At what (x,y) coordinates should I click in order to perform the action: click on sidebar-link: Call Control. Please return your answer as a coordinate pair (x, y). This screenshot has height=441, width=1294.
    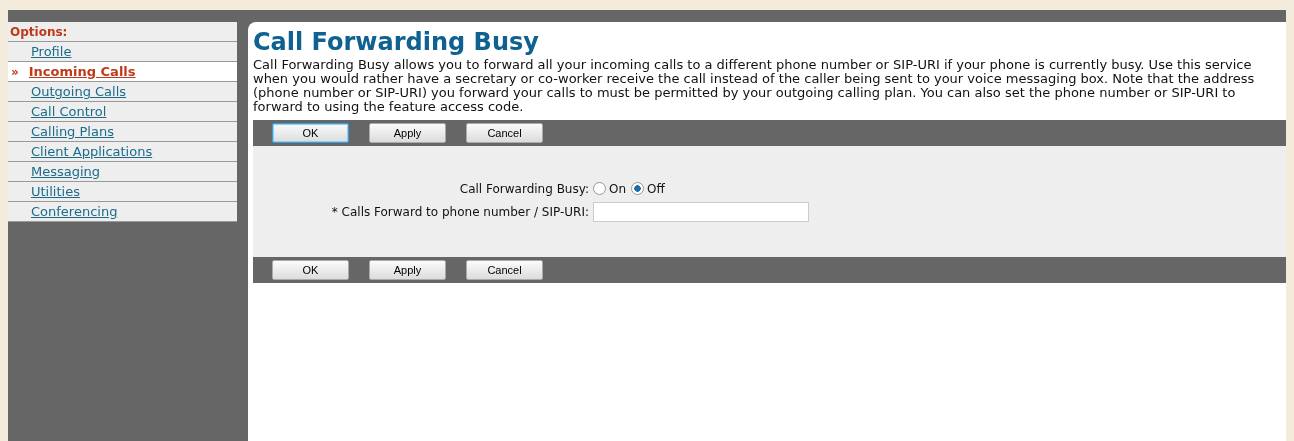
    Looking at the image, I should click on (69, 111).